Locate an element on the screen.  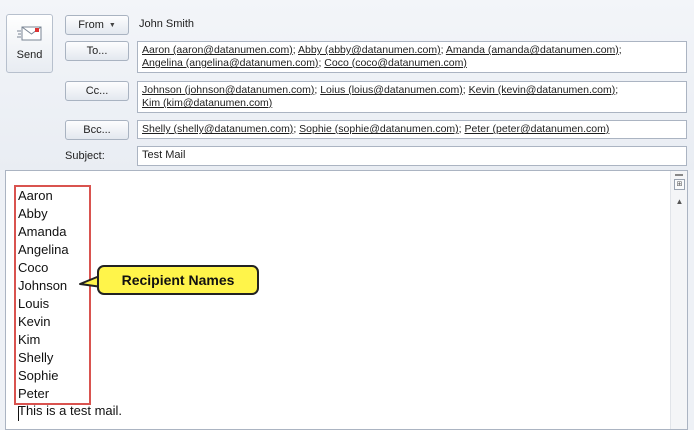
page-view-icon: ⊞ is located at coordinates (679, 184).